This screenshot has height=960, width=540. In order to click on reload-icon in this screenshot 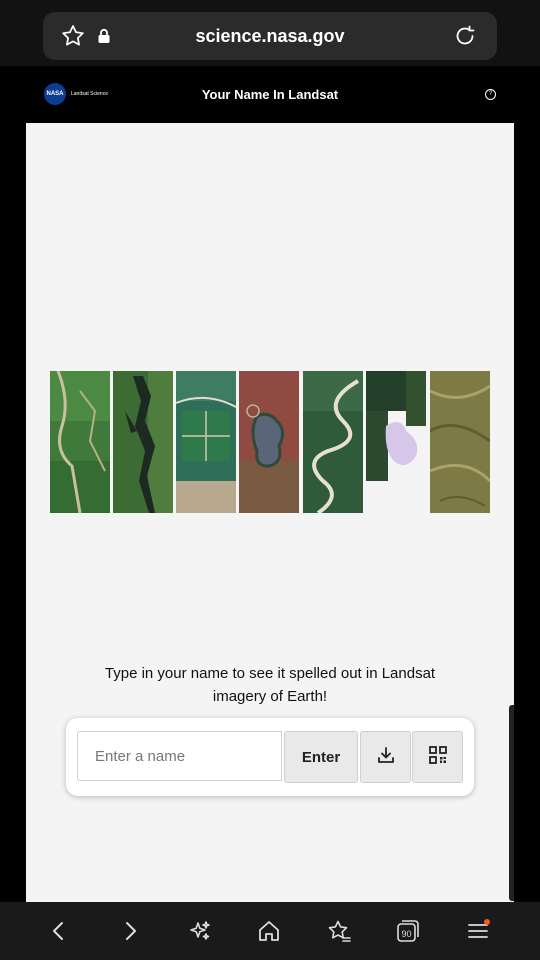, I will do `click(465, 36)`.